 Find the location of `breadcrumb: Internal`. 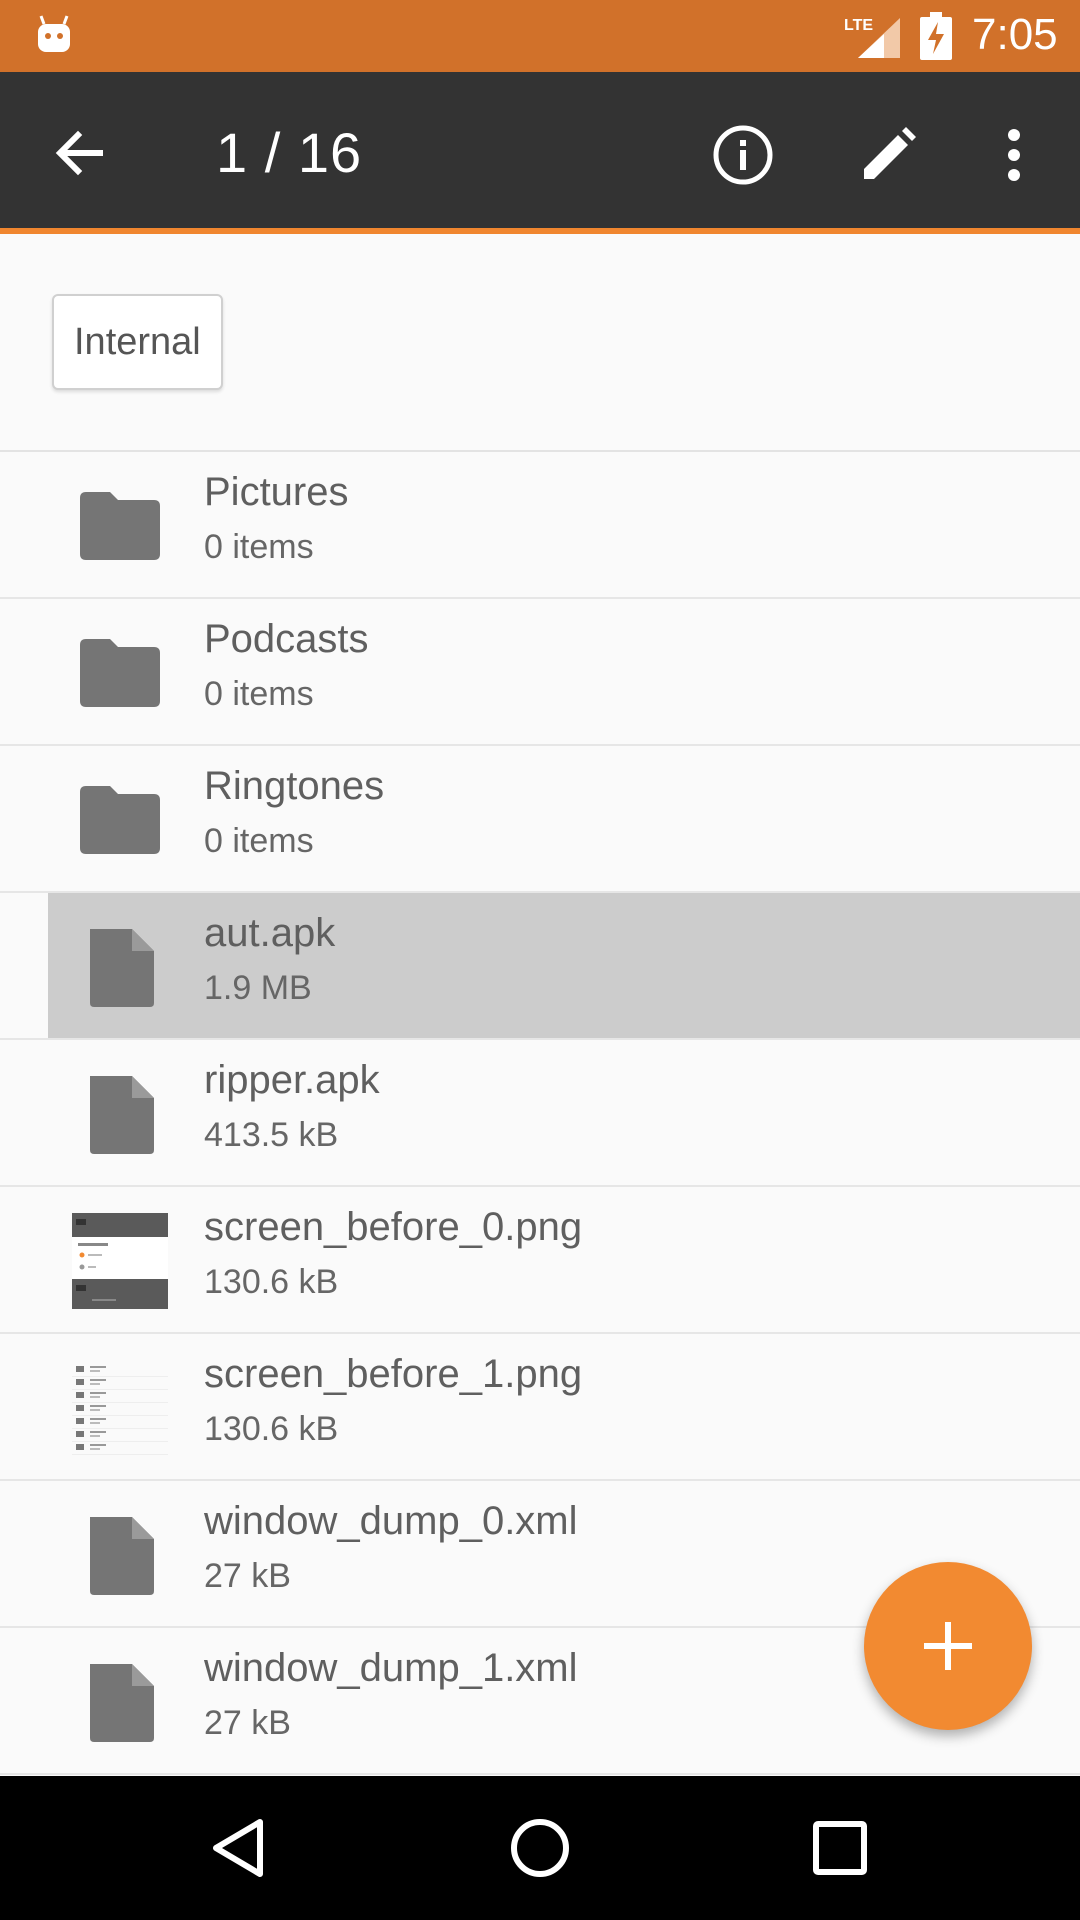

breadcrumb: Internal is located at coordinates (540, 343).